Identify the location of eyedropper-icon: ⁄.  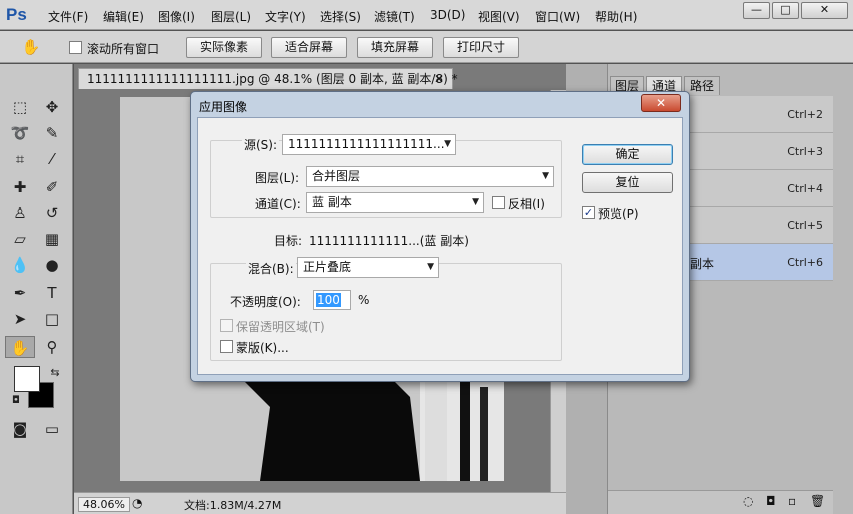
(52, 159).